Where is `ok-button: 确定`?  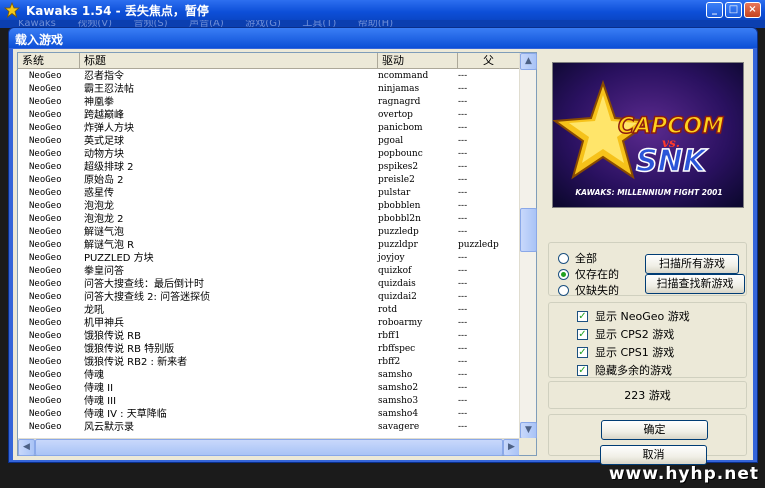
ok-button: 确定 is located at coordinates (654, 430).